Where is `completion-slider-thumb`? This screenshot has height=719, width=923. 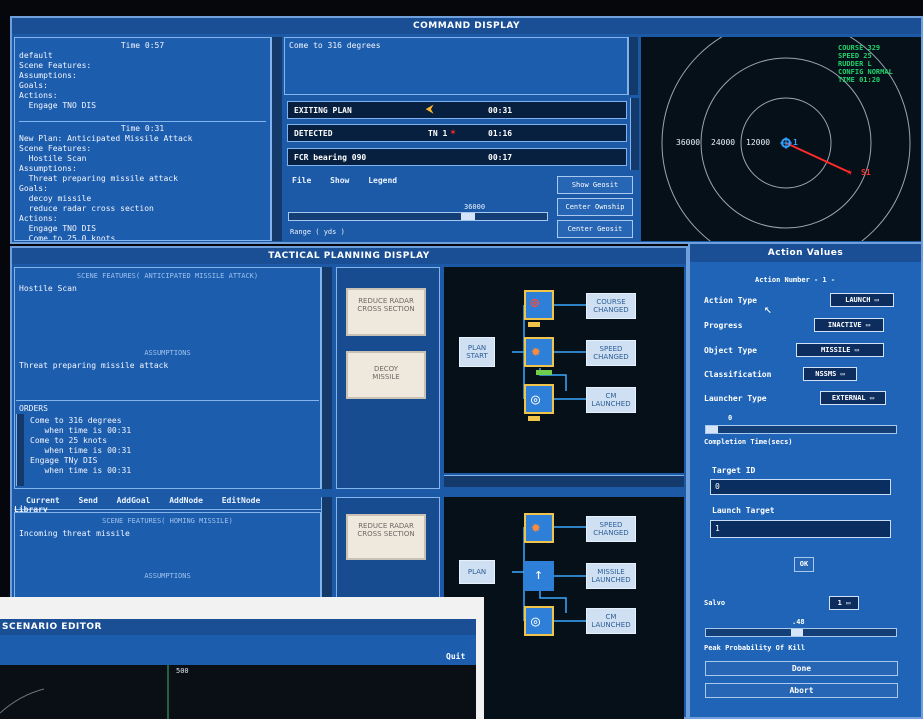 completion-slider-thumb is located at coordinates (712, 429).